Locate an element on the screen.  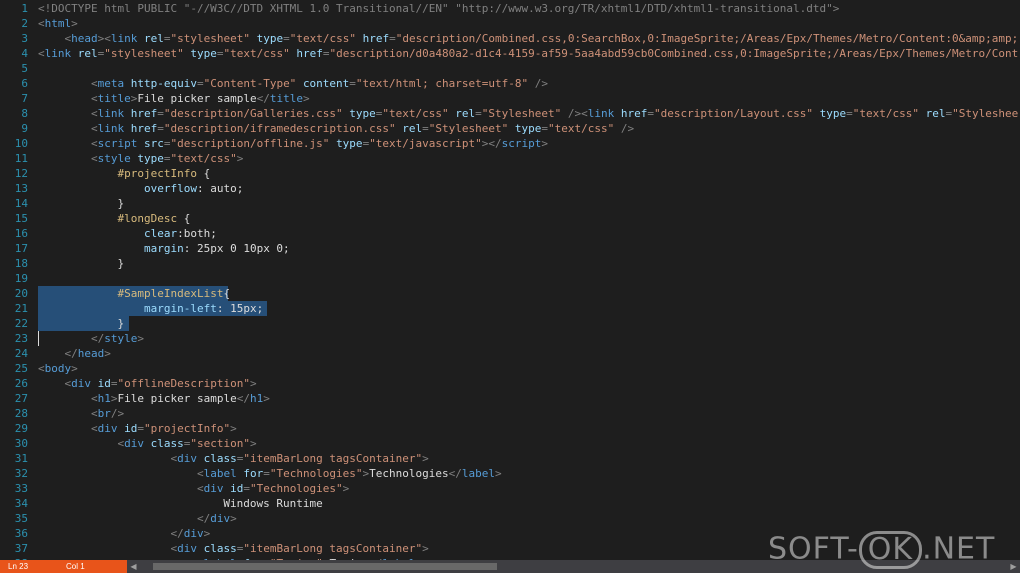
code-line: 27 <h1>File picker sample</h1> is located at coordinates (510, 398).